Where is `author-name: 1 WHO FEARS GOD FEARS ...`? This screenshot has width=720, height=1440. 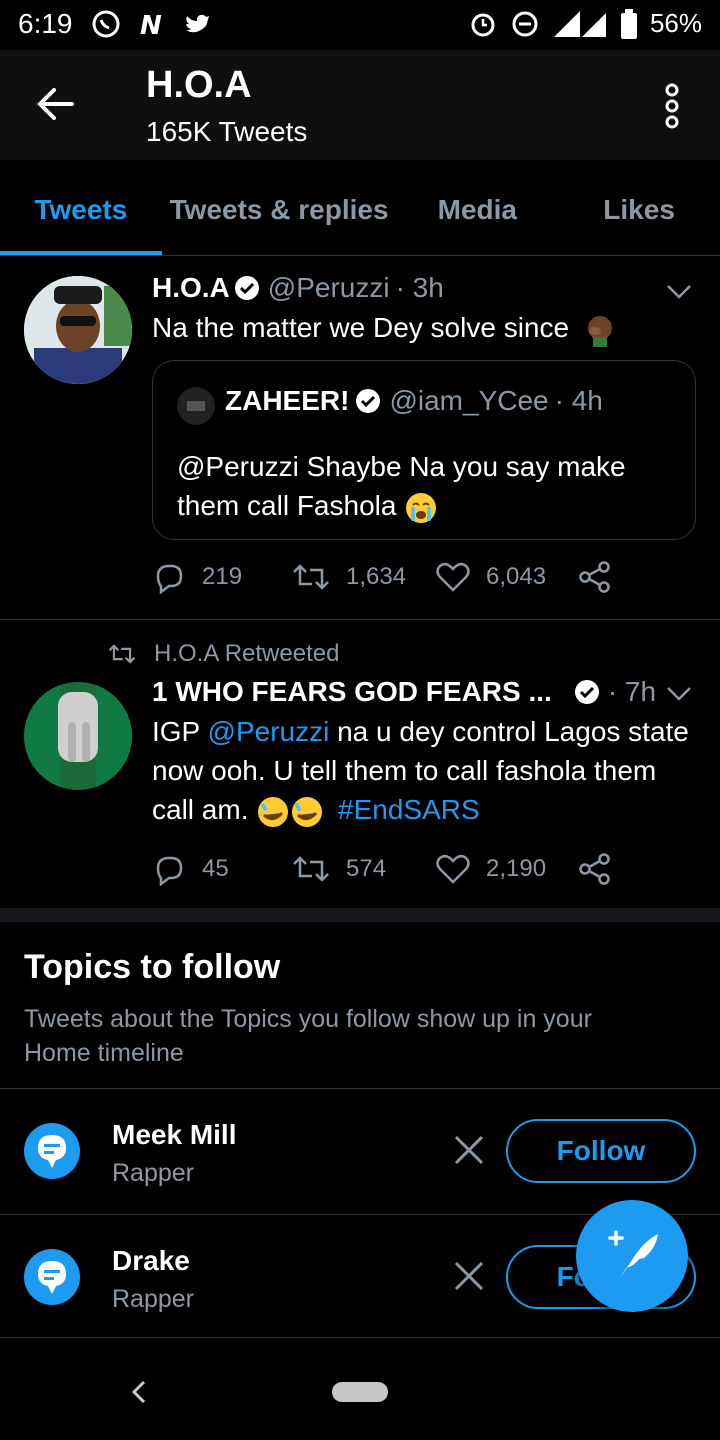 author-name: 1 WHO FEARS GOD FEARS ... is located at coordinates (352, 692).